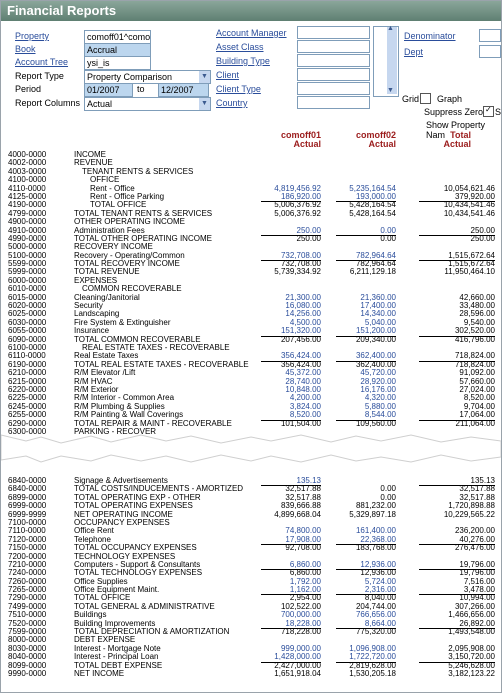 The image size is (502, 693). I want to click on value-comoff02: 5,428,164.54, so click(372, 213).